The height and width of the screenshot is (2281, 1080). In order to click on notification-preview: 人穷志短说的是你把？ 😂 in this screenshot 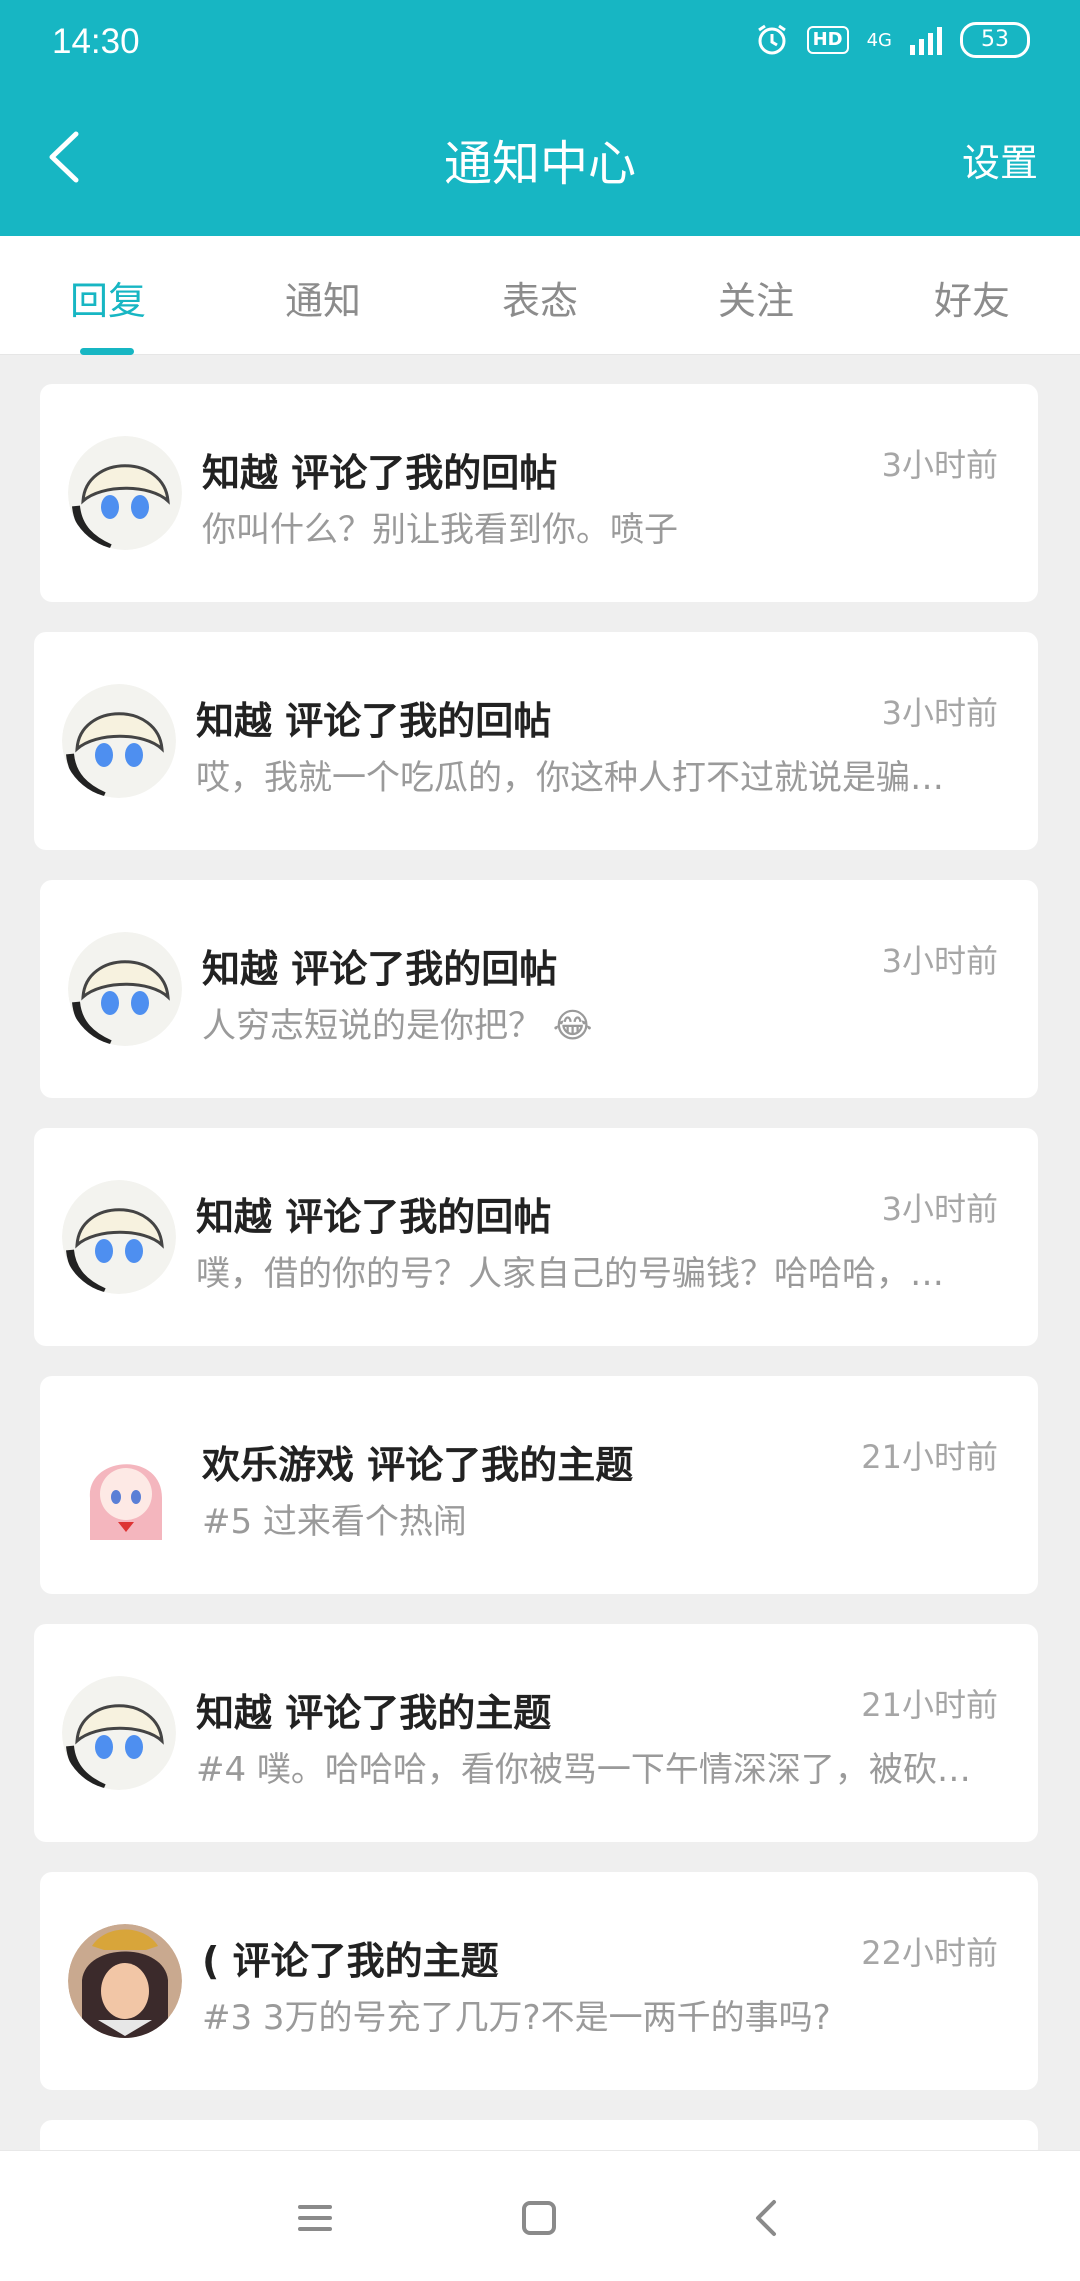, I will do `click(397, 1026)`.